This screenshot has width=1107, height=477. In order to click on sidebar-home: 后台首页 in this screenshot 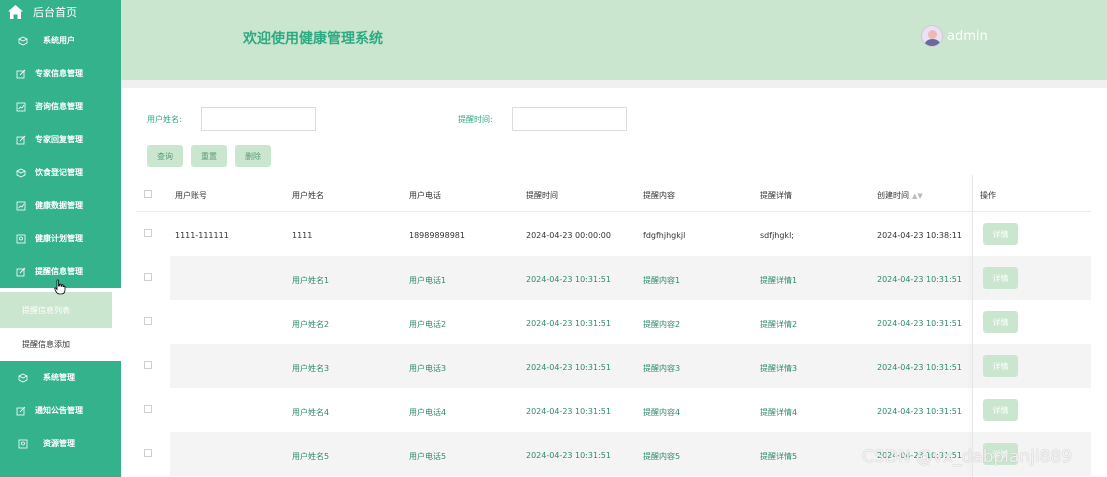, I will do `click(60, 12)`.